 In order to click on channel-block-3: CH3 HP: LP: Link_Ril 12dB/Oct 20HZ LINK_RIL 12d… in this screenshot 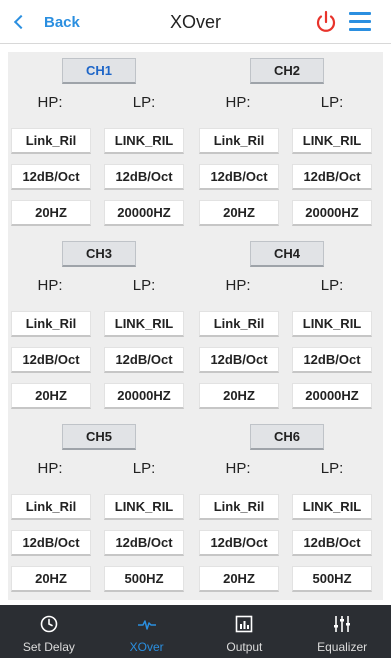, I will do `click(102, 325)`.